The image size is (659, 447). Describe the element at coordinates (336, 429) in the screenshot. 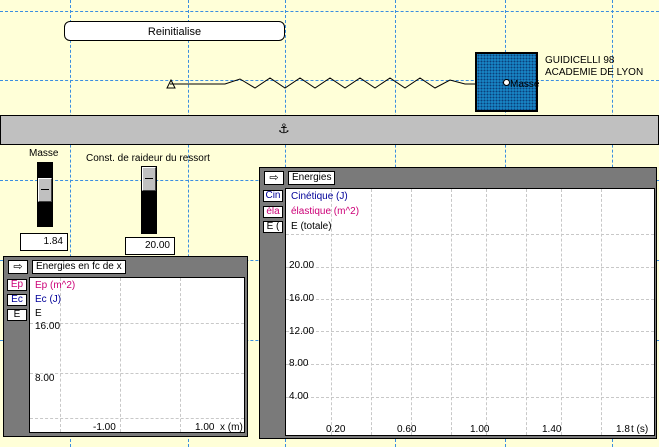

I see `x-tick-label: 0.20` at that location.